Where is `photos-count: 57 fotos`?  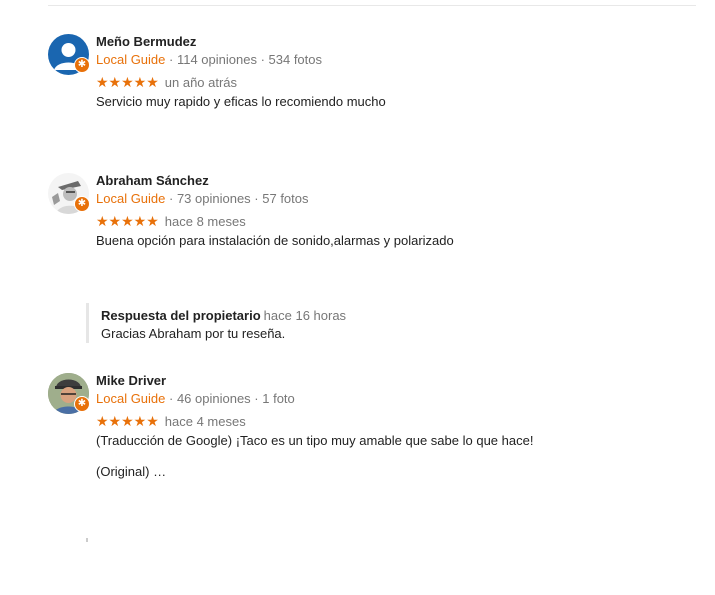 photos-count: 57 fotos is located at coordinates (285, 198).